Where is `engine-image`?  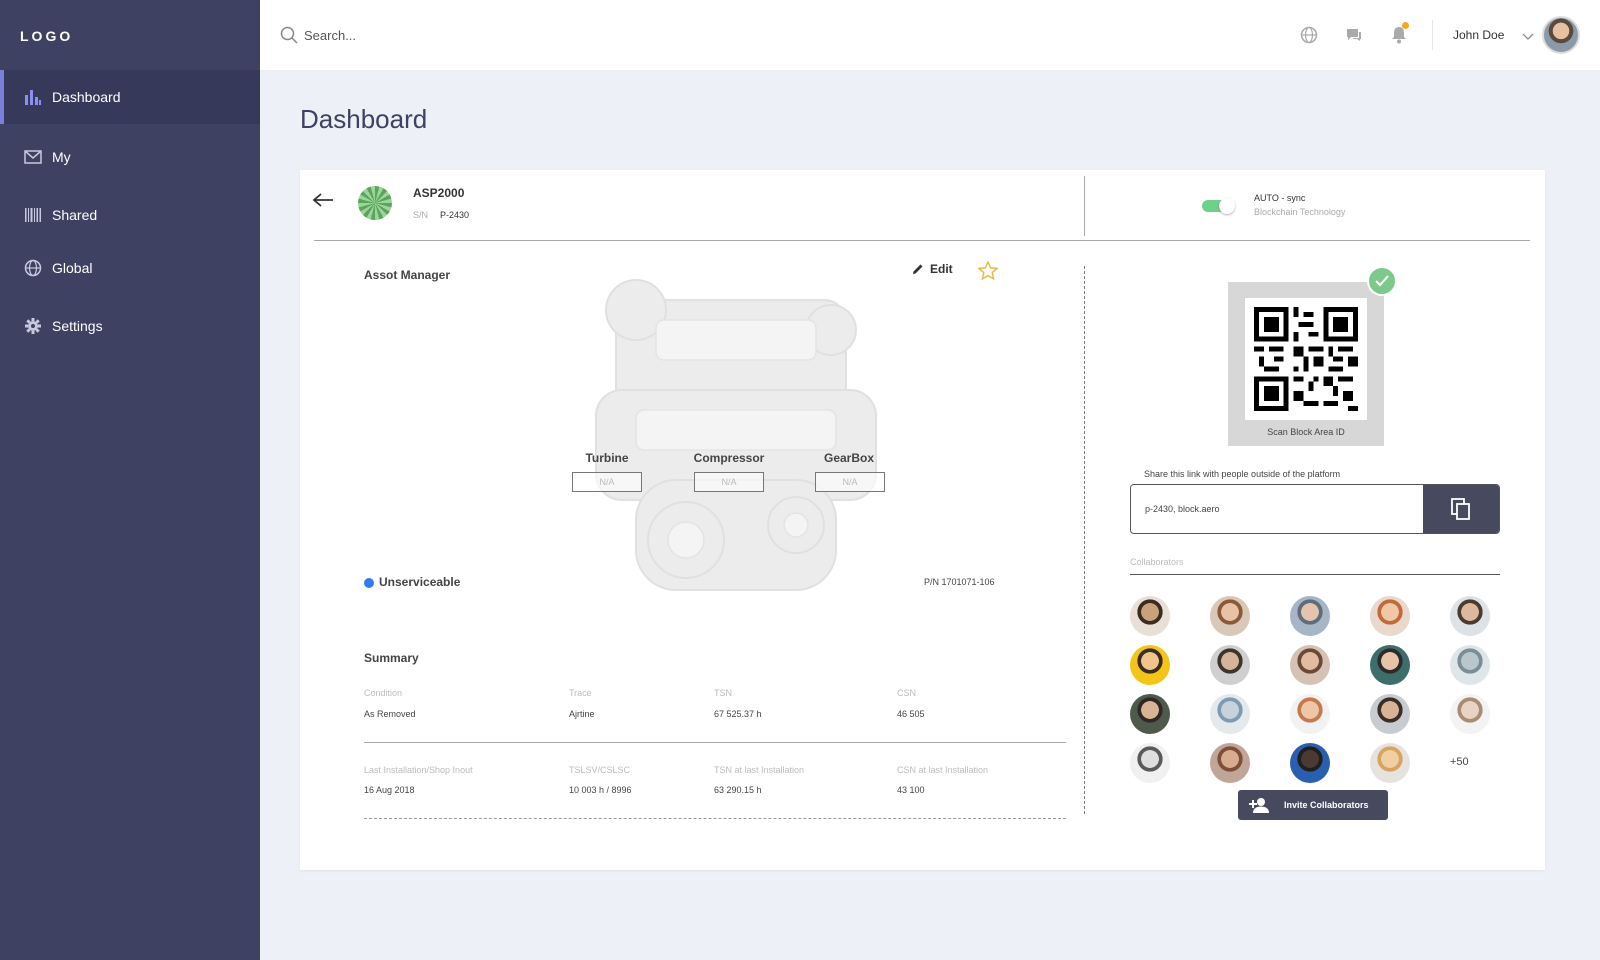
engine-image is located at coordinates (736, 435).